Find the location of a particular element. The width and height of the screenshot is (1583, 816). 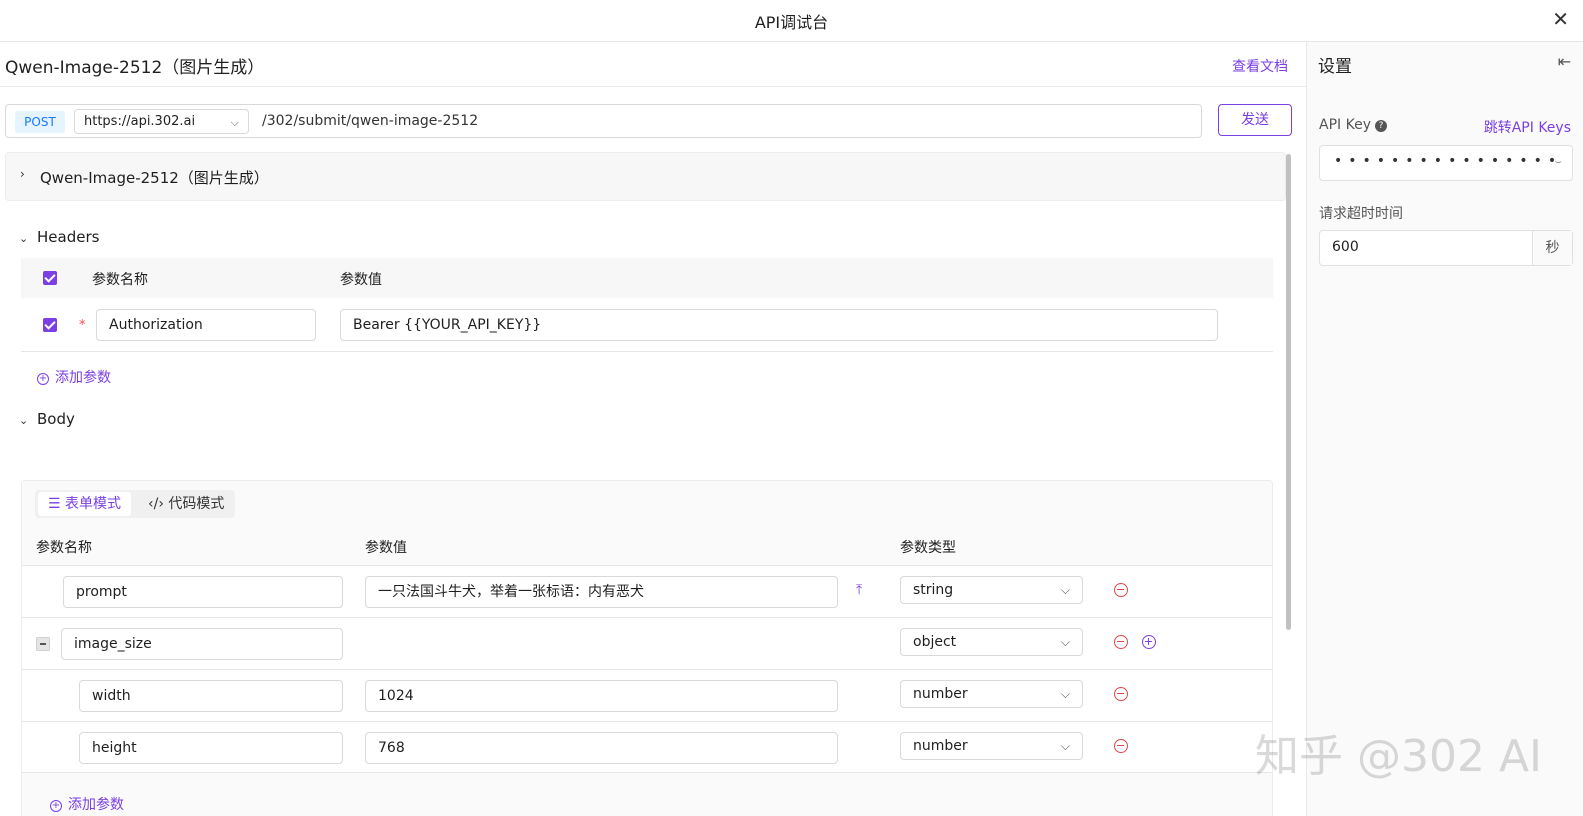

header-value-field: Bearer {{YOUR_API_KEY}} is located at coordinates (779, 325).